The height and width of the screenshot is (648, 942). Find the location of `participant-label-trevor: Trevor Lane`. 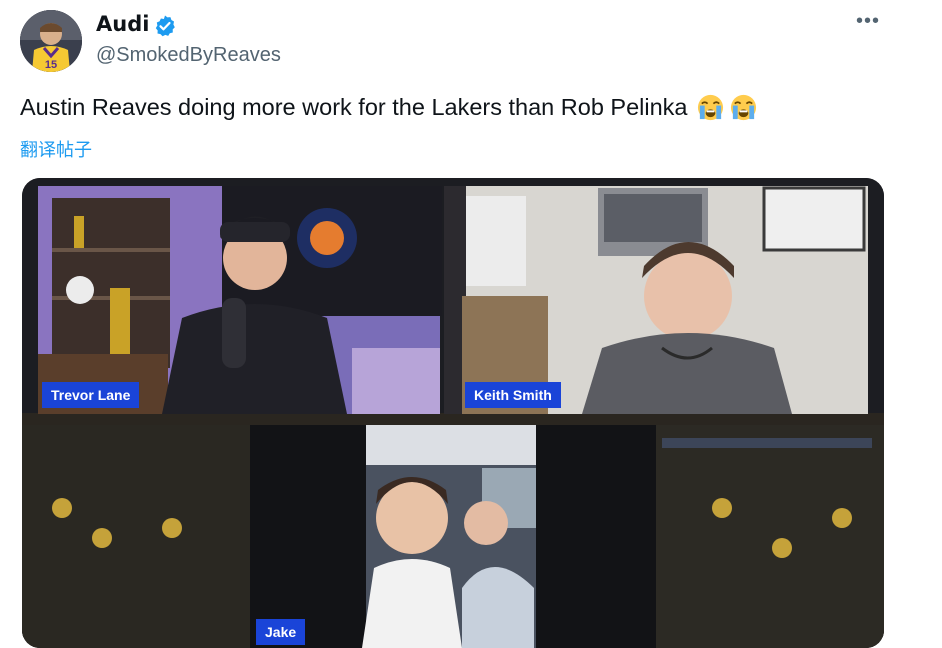

participant-label-trevor: Trevor Lane is located at coordinates (91, 395).